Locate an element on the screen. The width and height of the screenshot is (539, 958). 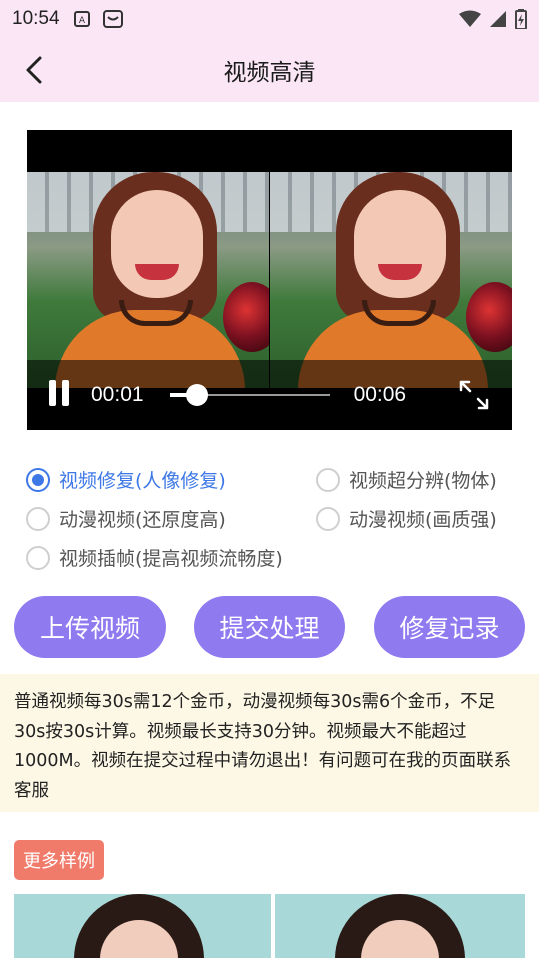
video-controls: 00:01 00:06 is located at coordinates (269, 395).